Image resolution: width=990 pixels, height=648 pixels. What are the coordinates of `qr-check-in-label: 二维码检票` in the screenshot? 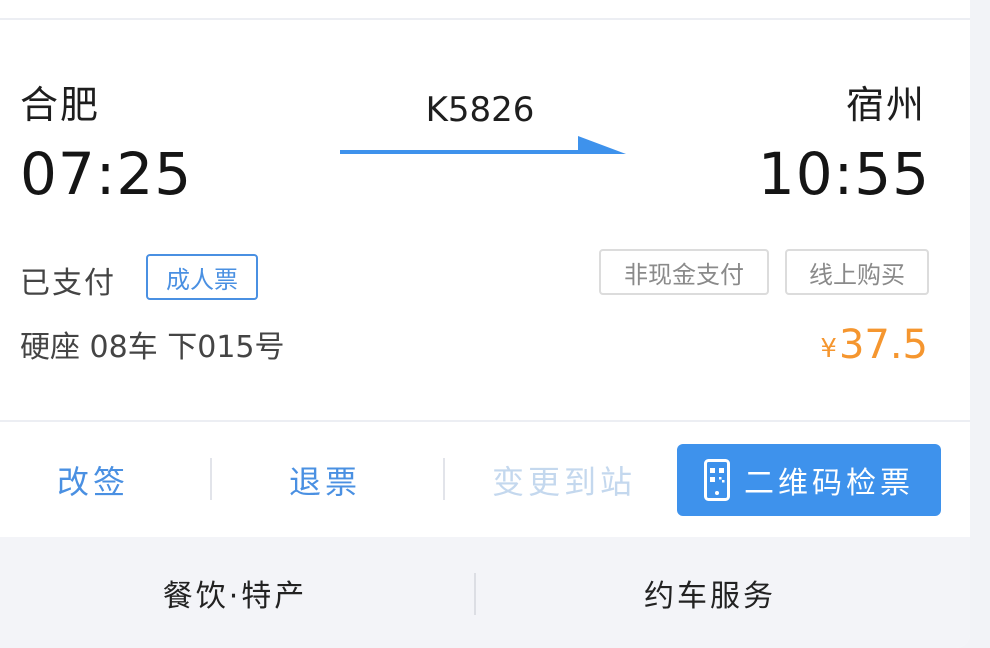 It's located at (829, 483).